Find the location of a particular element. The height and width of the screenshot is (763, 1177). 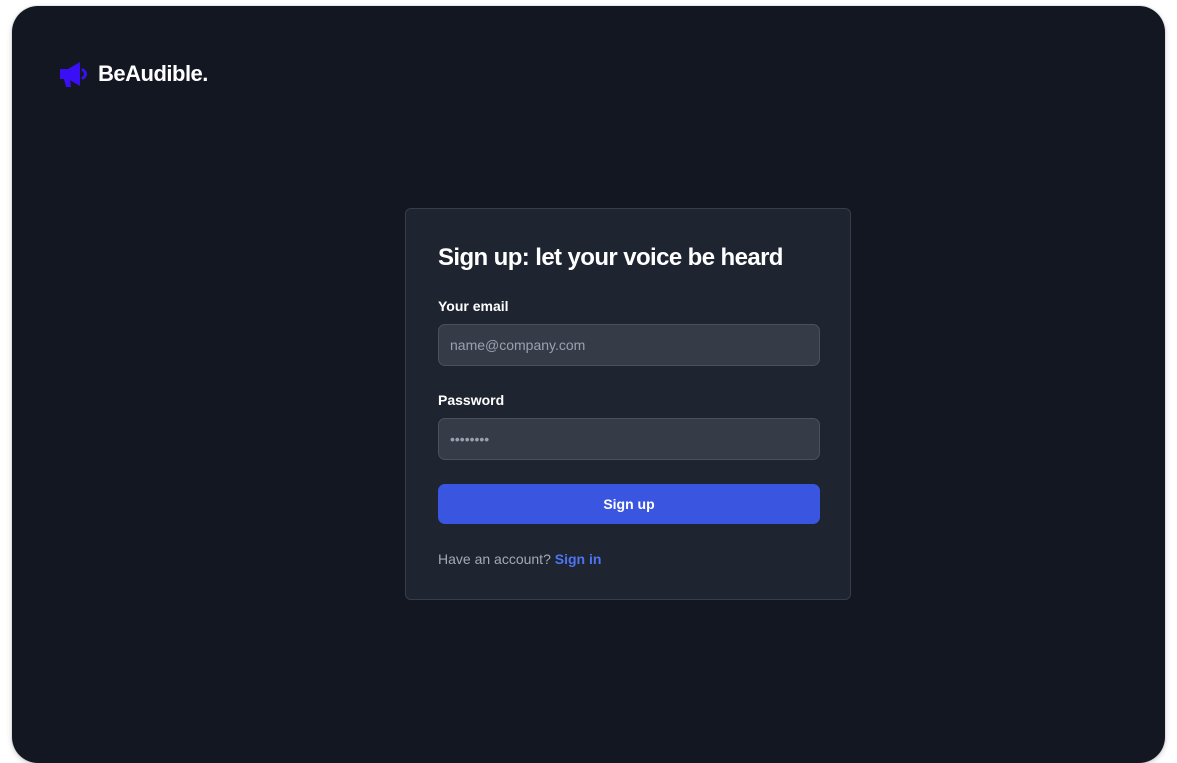

megaphone-icon is located at coordinates (73, 74).